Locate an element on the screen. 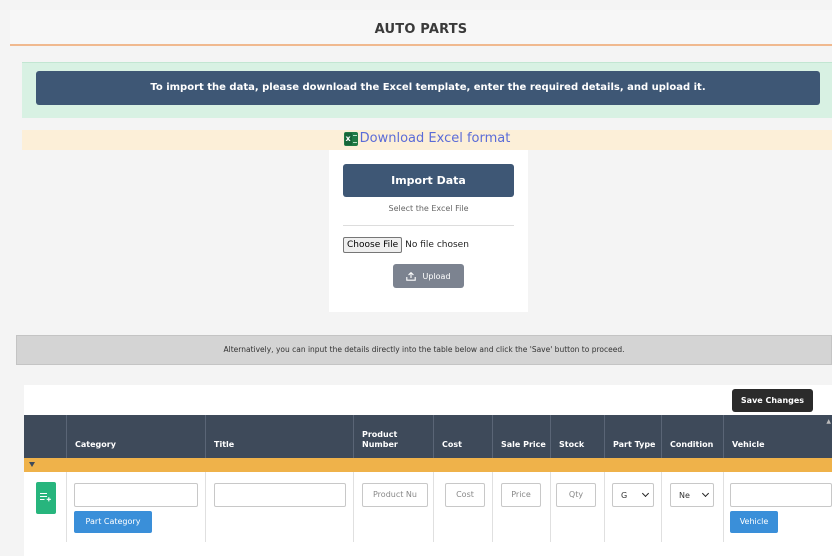 The width and height of the screenshot is (832, 556). column-header-cost: Cost is located at coordinates (462, 436).